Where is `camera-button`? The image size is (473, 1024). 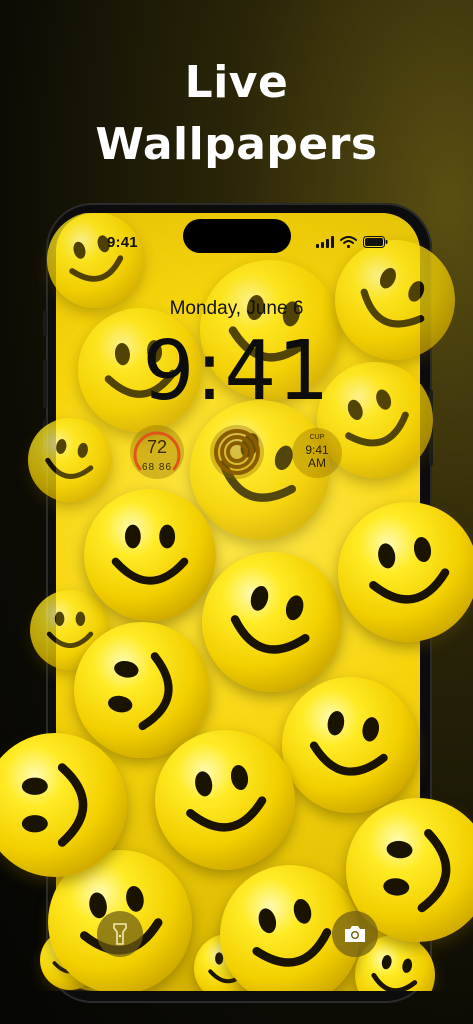 camera-button is located at coordinates (355, 934).